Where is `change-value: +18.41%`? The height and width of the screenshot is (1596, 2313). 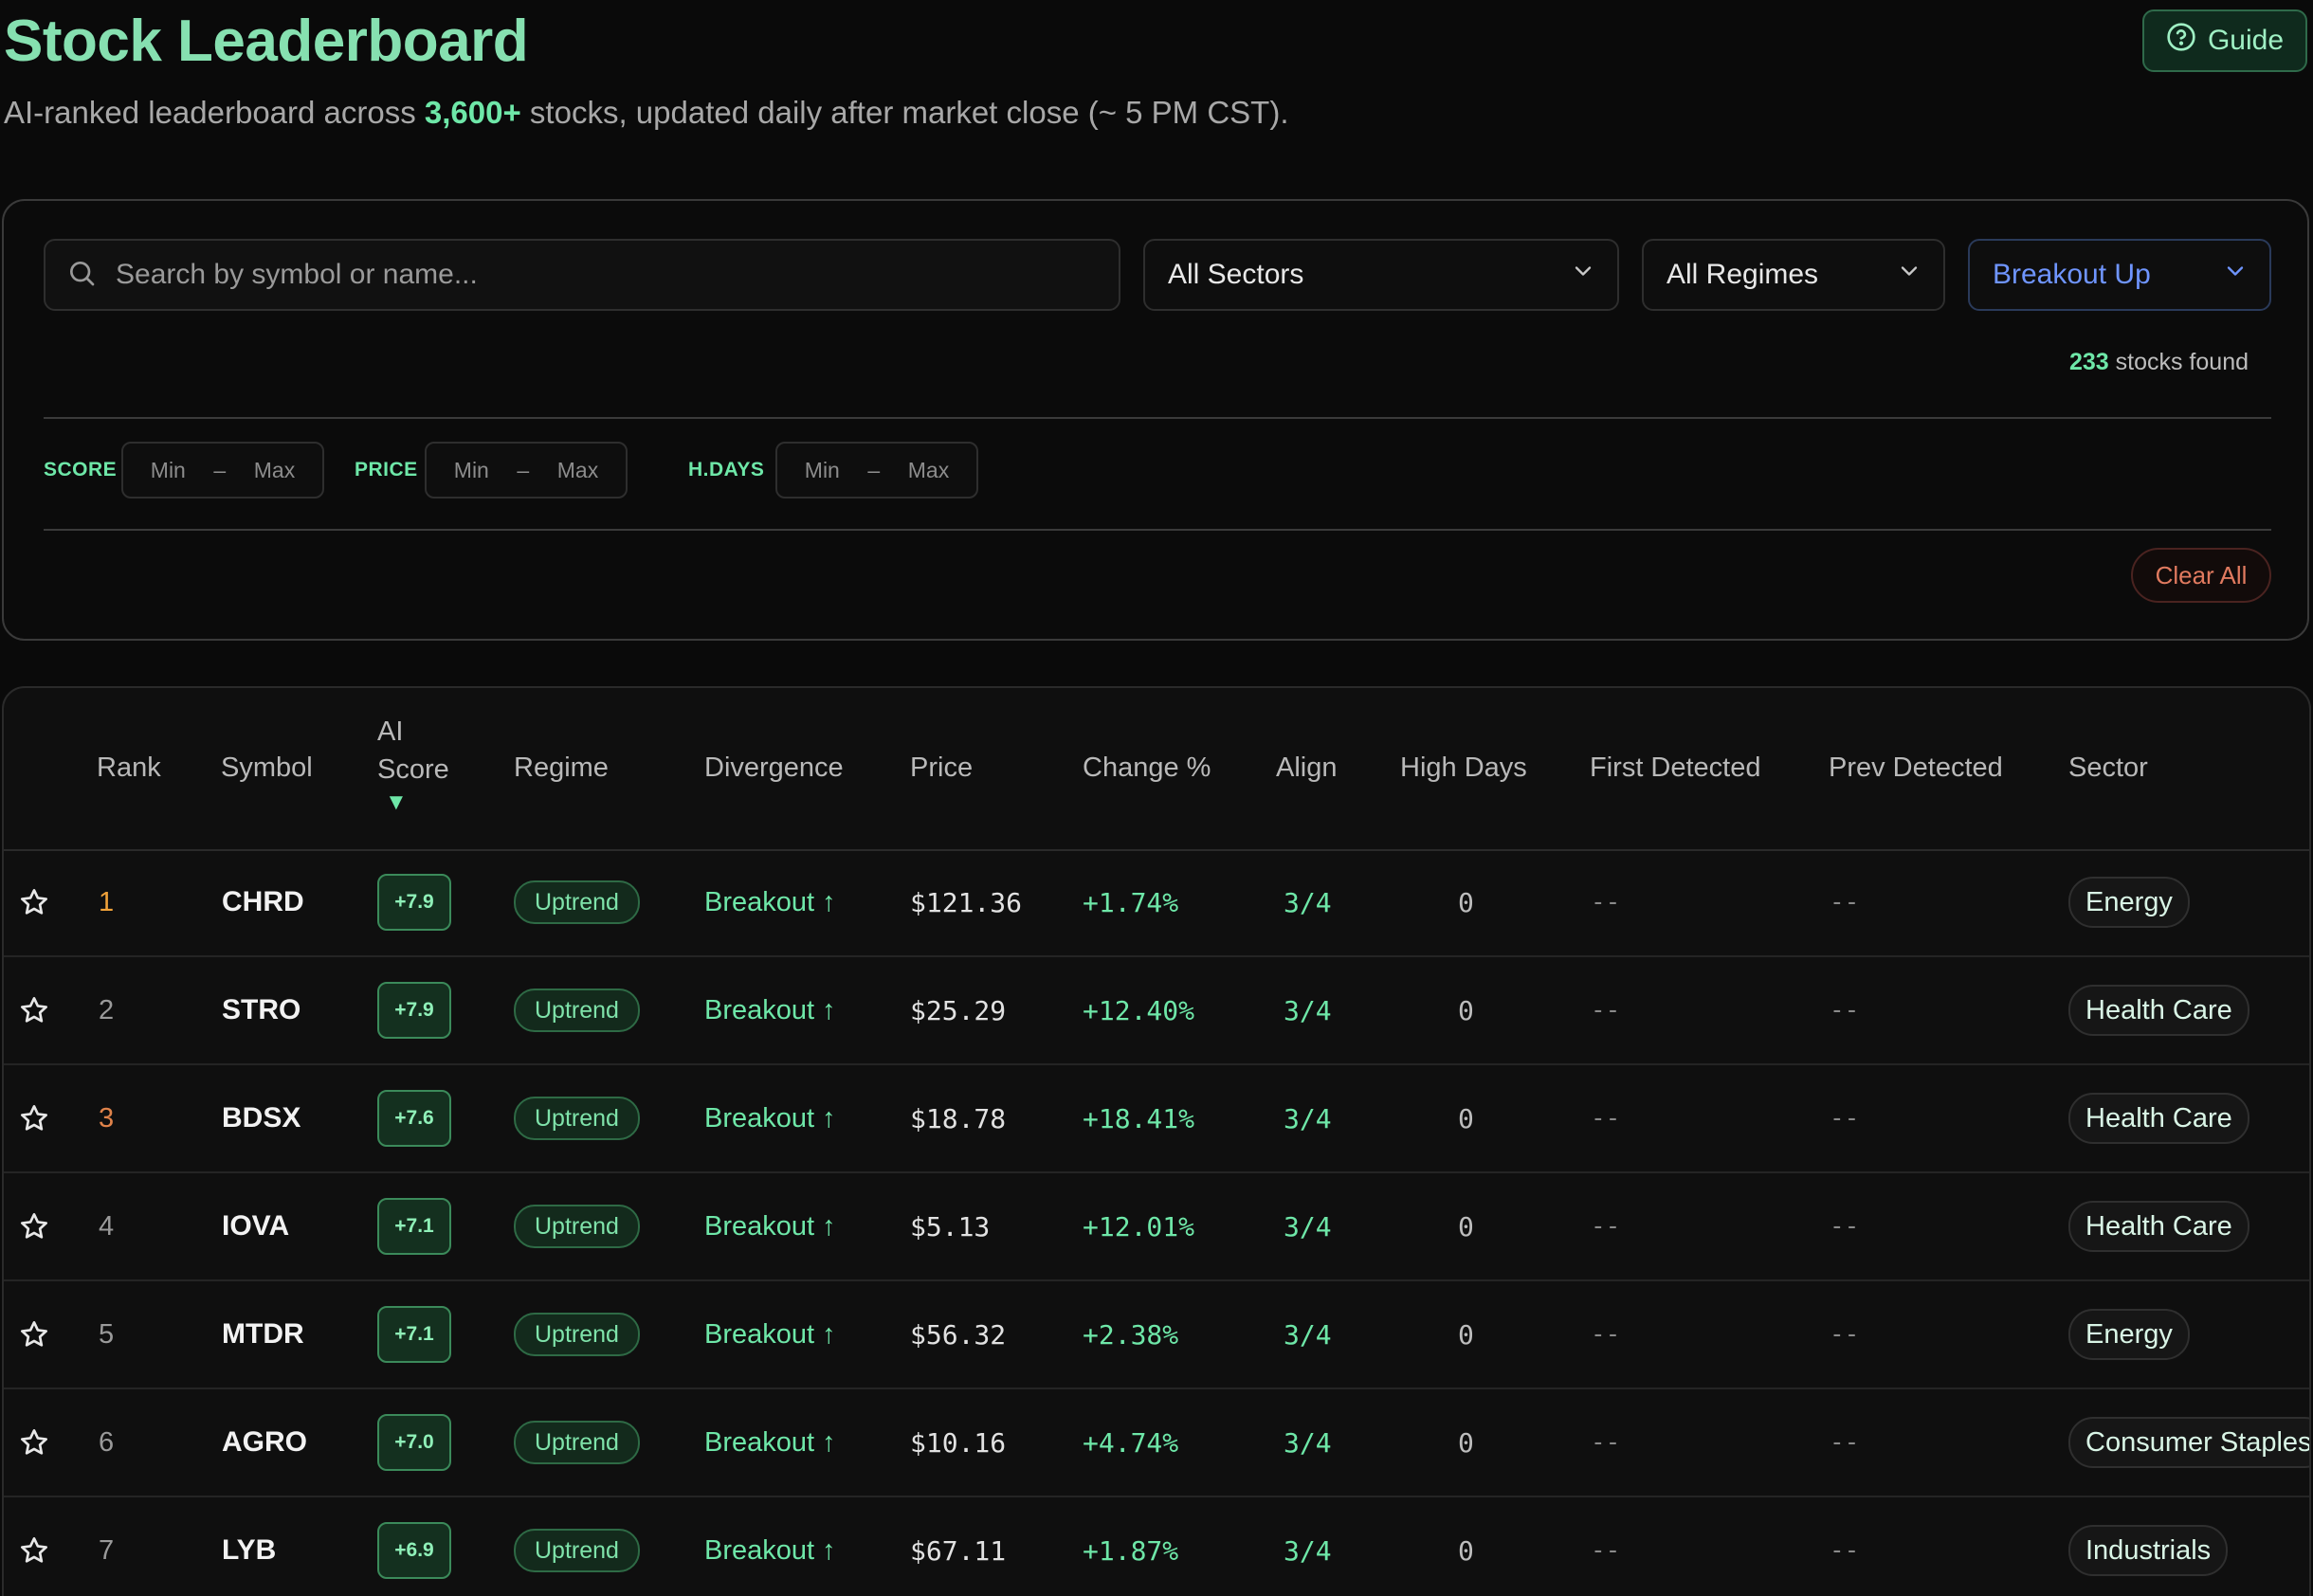 change-value: +18.41% is located at coordinates (1139, 1118).